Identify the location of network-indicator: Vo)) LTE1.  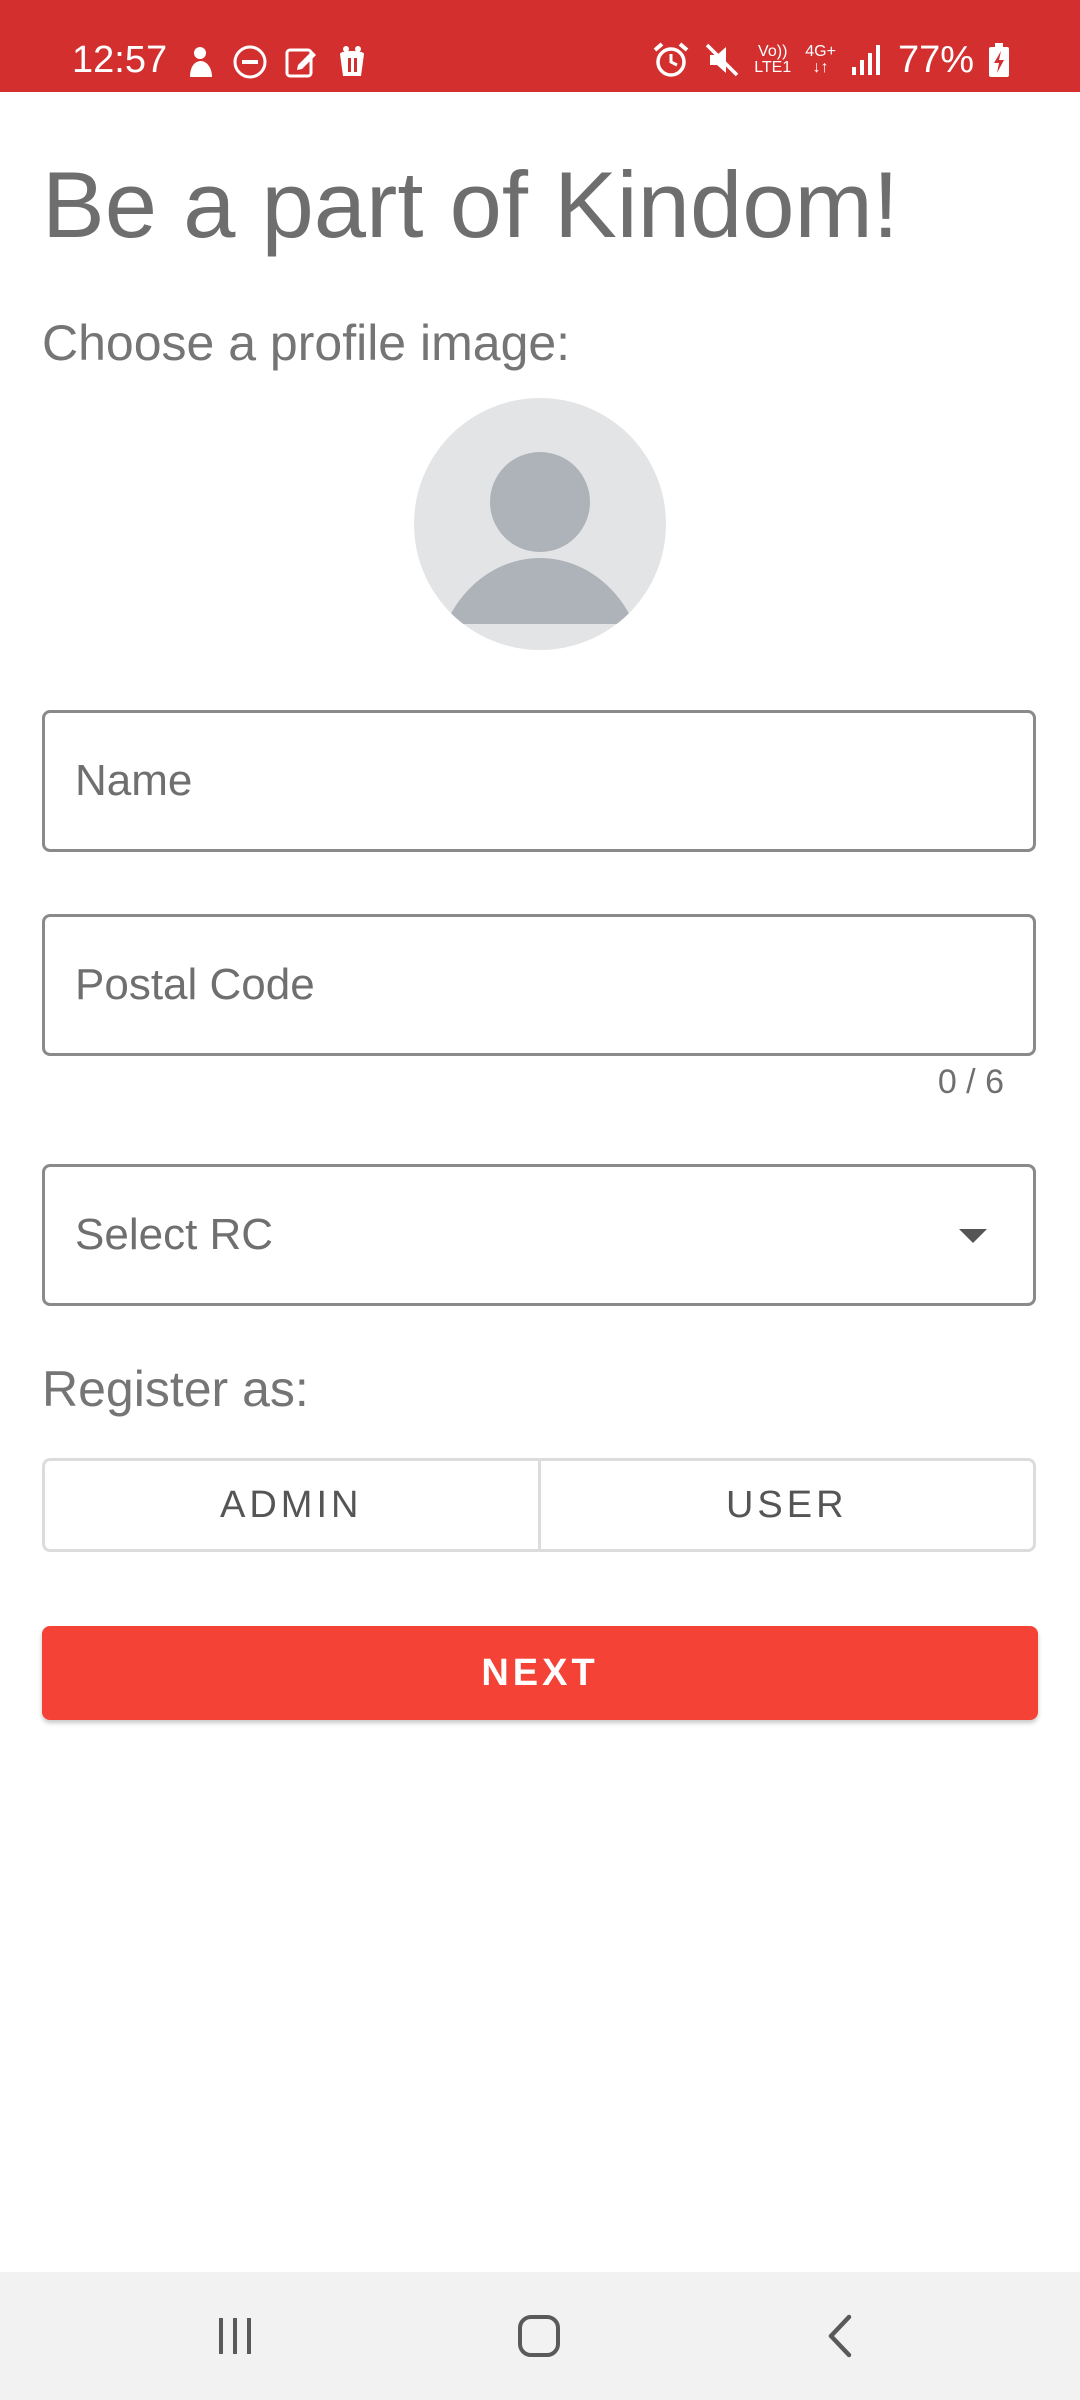
(772, 60).